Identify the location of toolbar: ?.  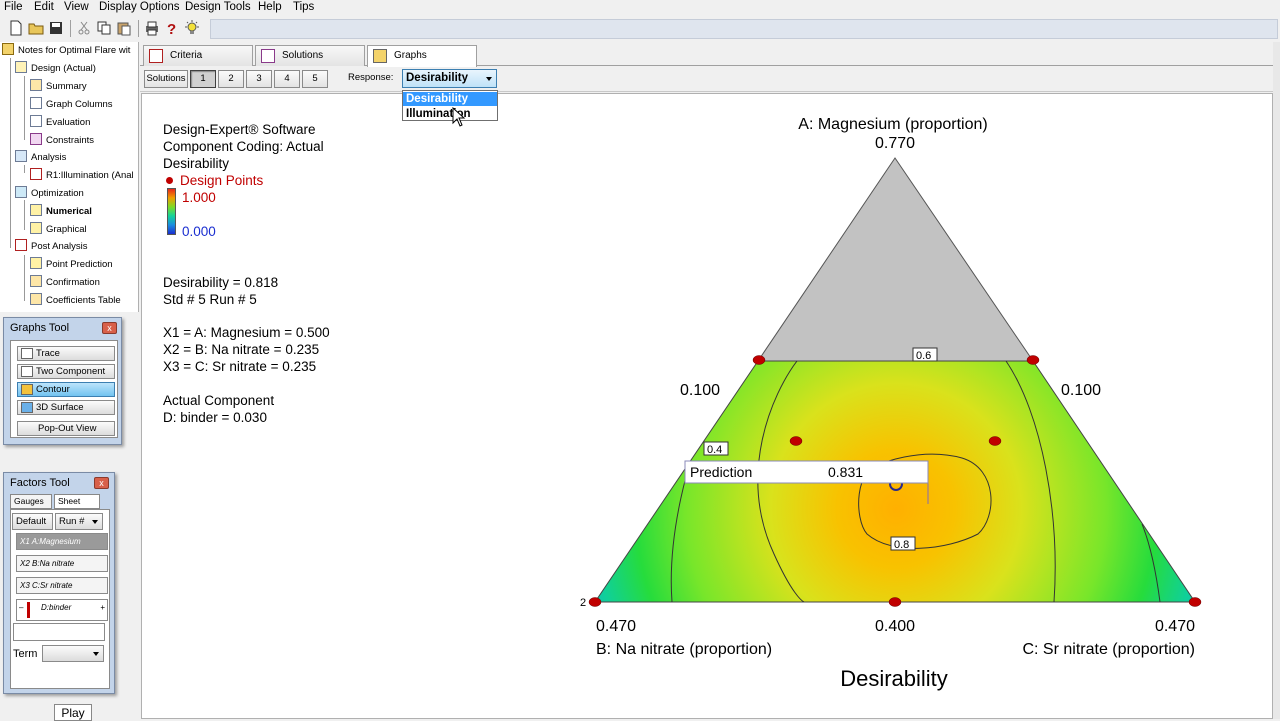
(640, 29).